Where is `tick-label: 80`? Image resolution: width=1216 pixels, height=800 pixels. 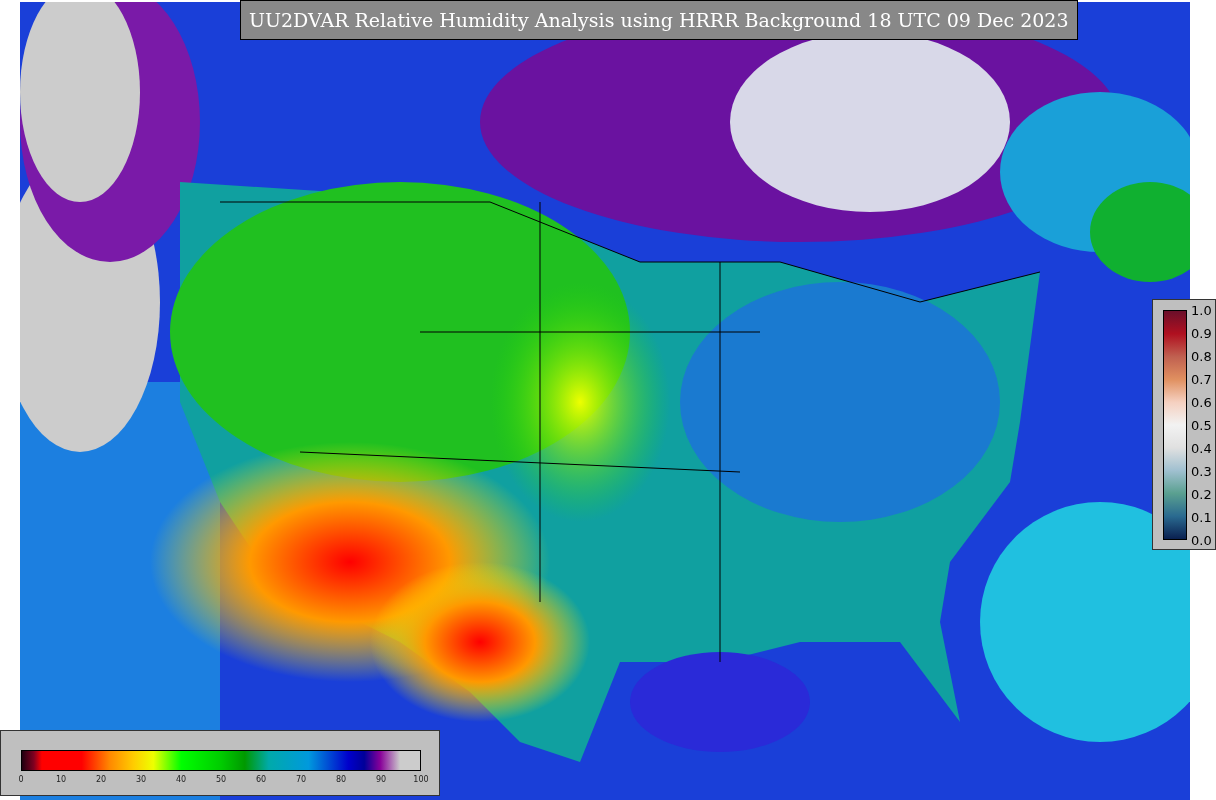 tick-label: 80 is located at coordinates (341, 780).